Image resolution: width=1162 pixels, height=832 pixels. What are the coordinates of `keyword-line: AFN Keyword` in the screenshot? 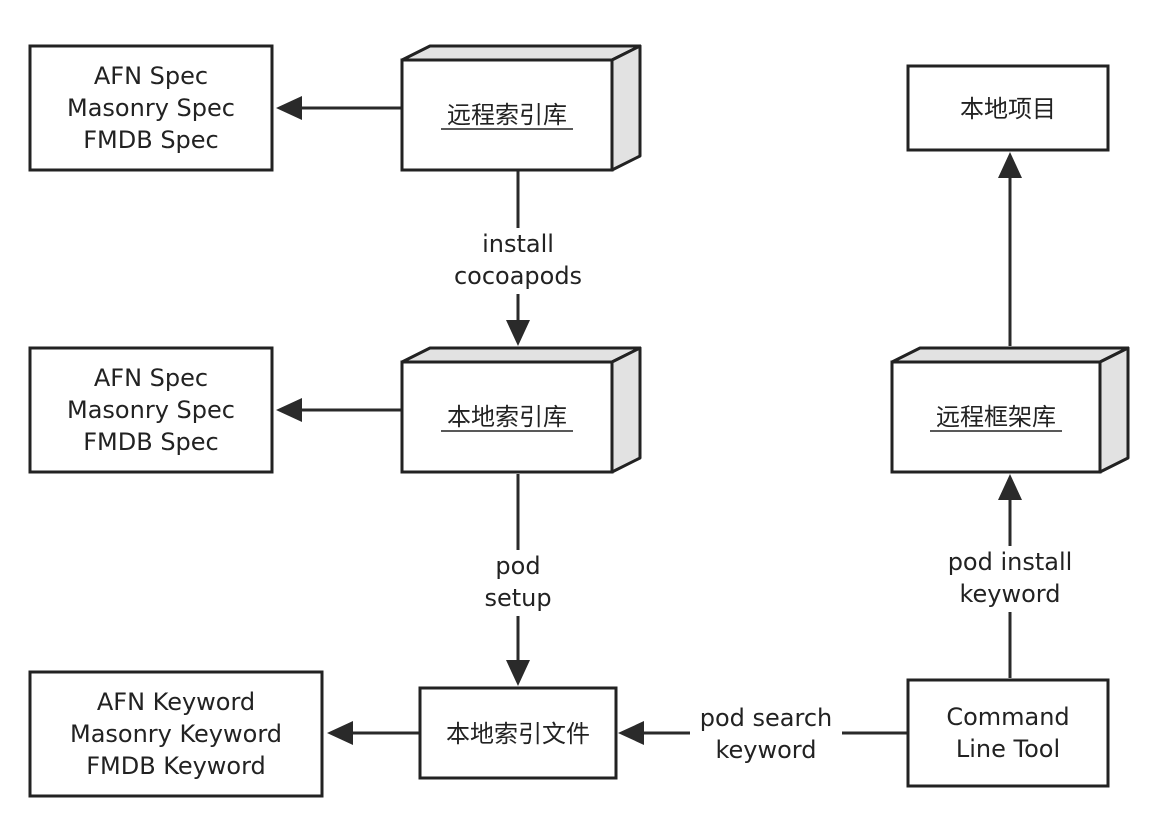 It's located at (176, 702).